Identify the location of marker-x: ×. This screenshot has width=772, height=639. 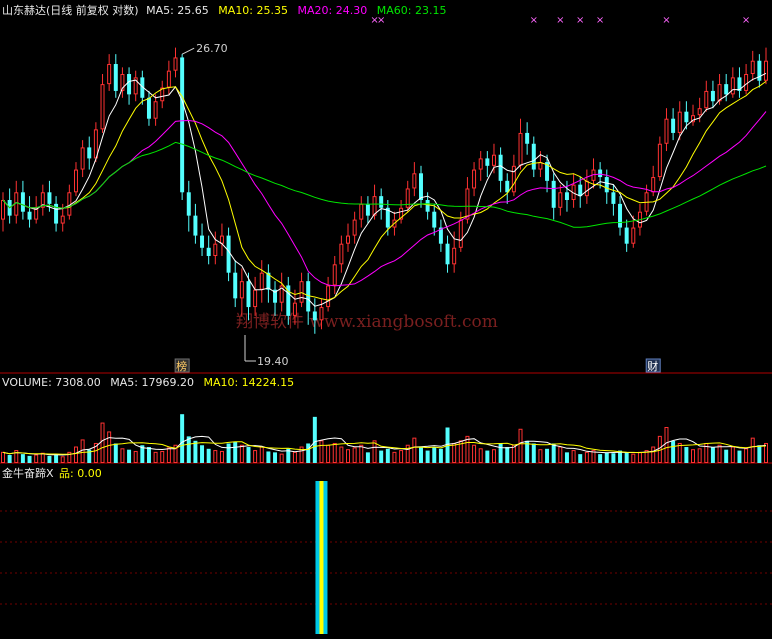
(580, 20).